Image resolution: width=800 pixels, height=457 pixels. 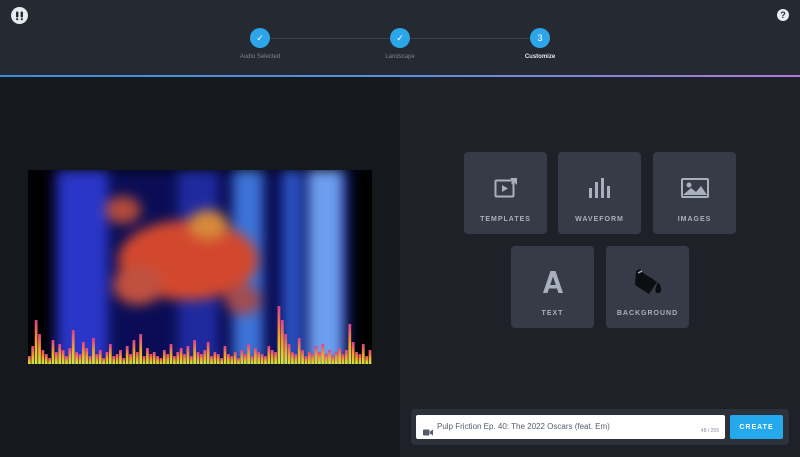 What do you see at coordinates (599, 219) in the screenshot?
I see `waveform-label: WAVEFORM` at bounding box center [599, 219].